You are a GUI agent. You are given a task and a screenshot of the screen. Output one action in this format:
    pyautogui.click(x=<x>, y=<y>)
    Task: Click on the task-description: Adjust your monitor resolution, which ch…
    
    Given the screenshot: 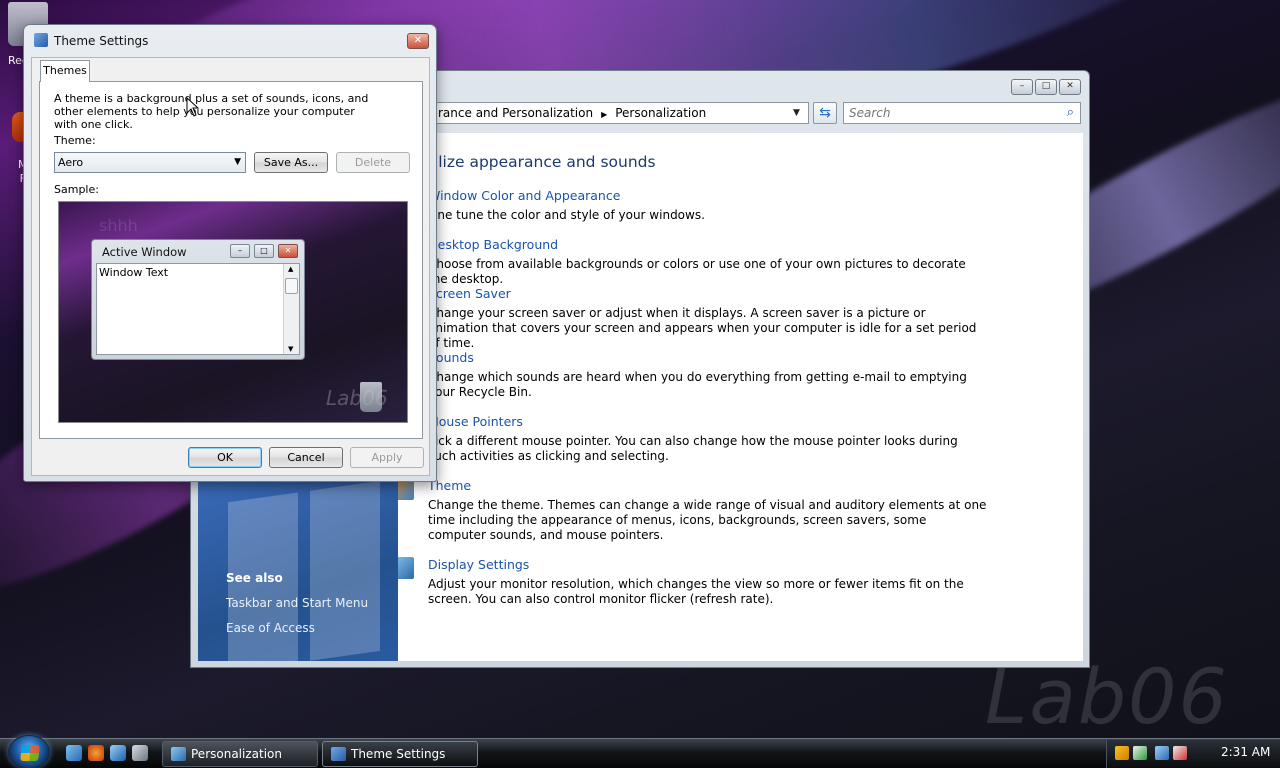 What is the action you would take?
    pyautogui.click(x=696, y=591)
    